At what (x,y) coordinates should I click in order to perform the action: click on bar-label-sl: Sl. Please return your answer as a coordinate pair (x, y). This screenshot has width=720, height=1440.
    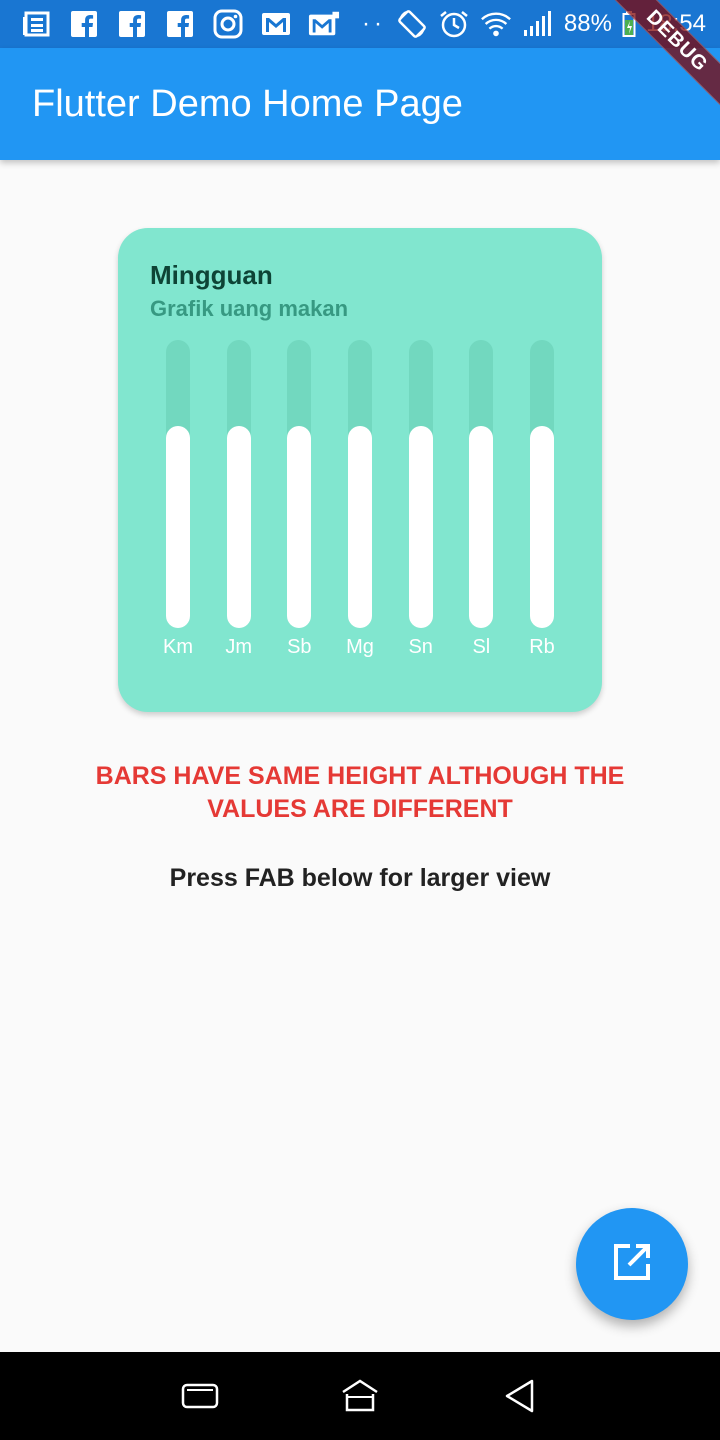
    Looking at the image, I should click on (481, 647).